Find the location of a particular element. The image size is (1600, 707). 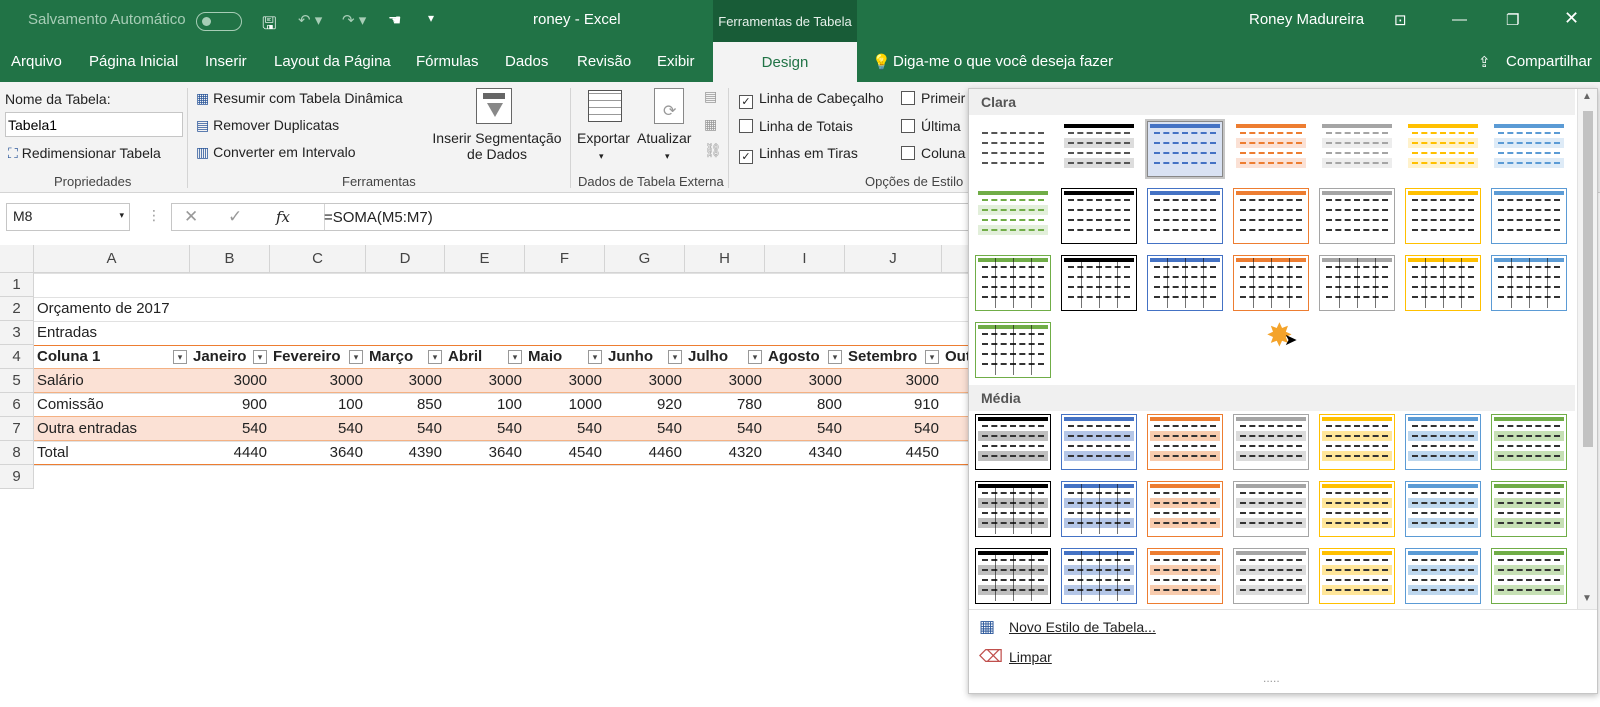

value-cell: 100 is located at coordinates (485, 405).